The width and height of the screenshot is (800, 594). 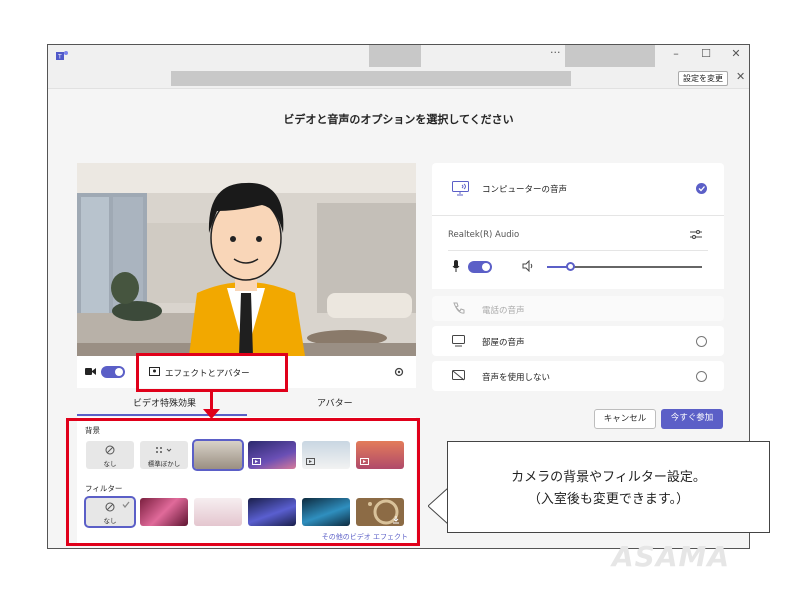 What do you see at coordinates (480, 267) in the screenshot?
I see `microphone-toggle` at bounding box center [480, 267].